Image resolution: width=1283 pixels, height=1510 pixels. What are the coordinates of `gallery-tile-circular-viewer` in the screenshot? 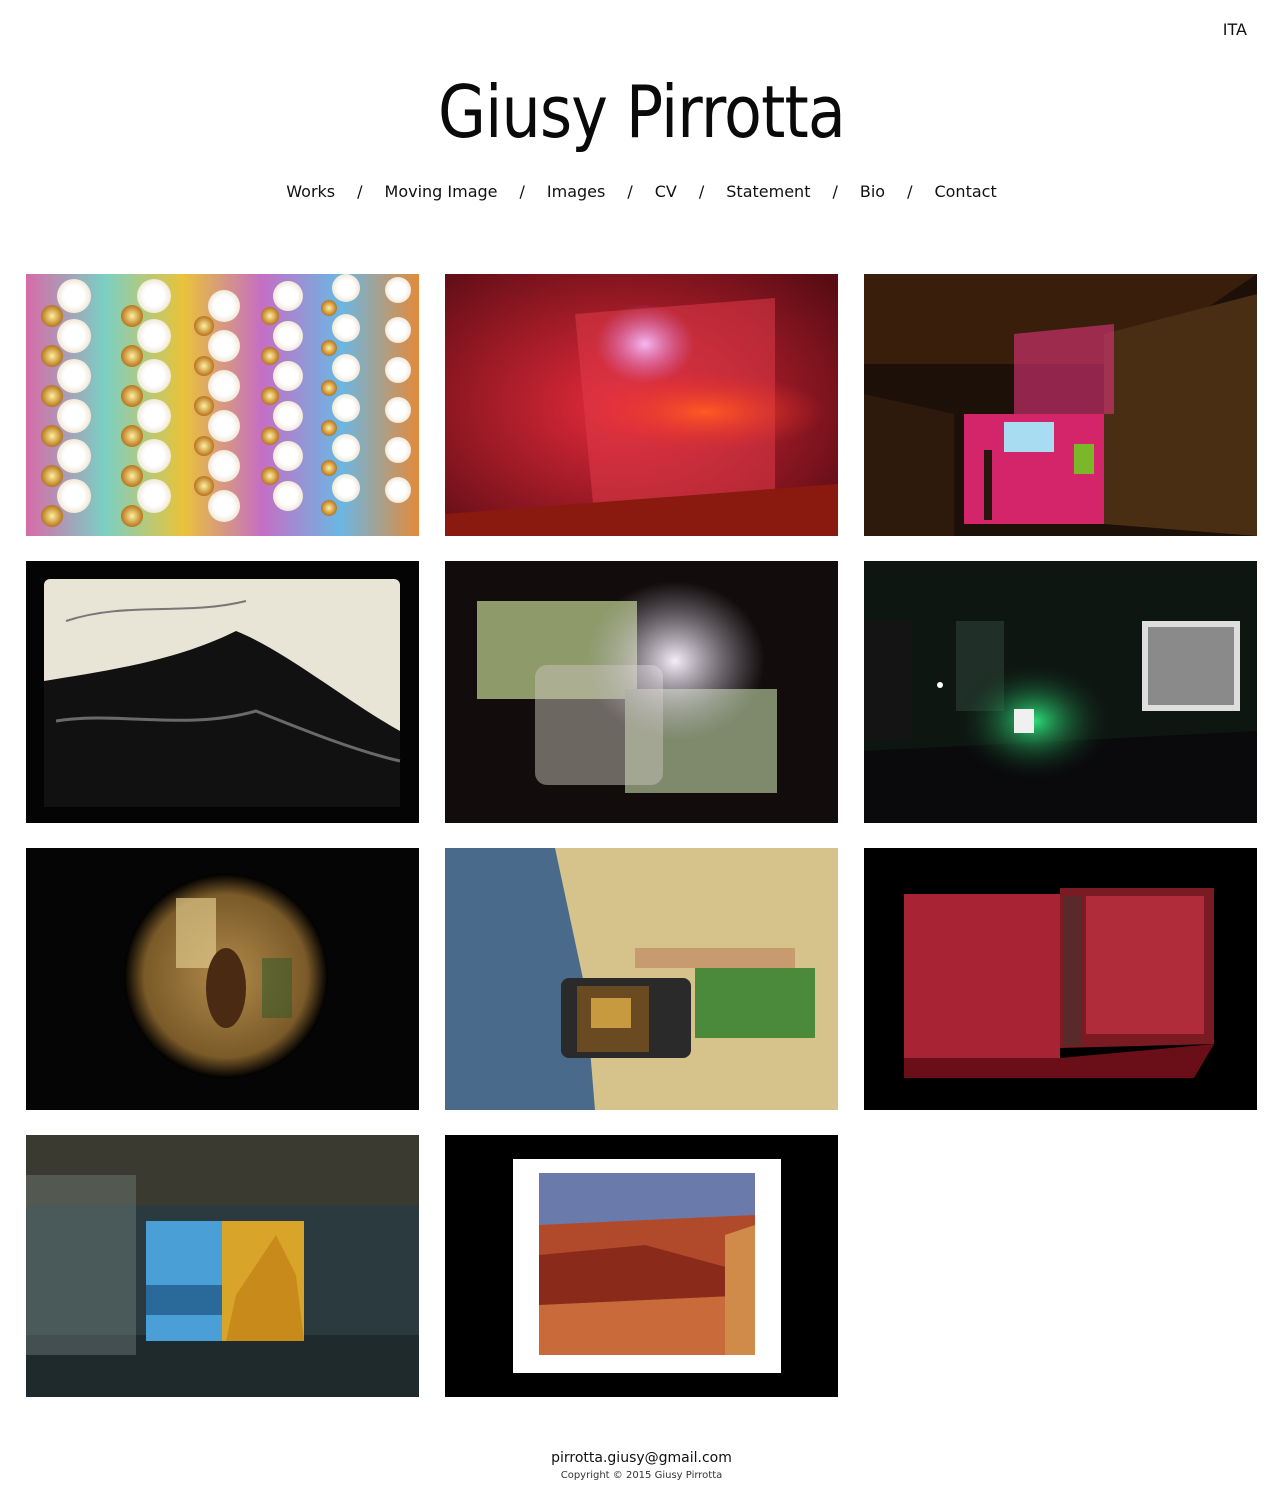 It's located at (222, 979).